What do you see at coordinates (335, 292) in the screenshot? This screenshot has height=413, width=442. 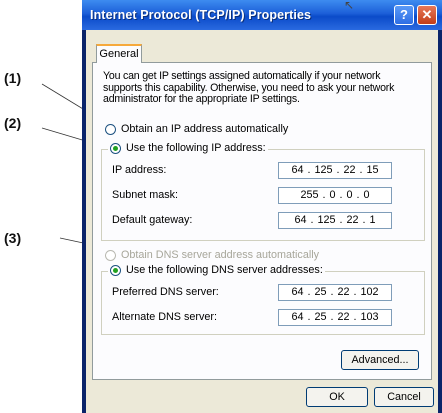 I see `preferred-dns-field: 64 . 25 . 22 . 102` at bounding box center [335, 292].